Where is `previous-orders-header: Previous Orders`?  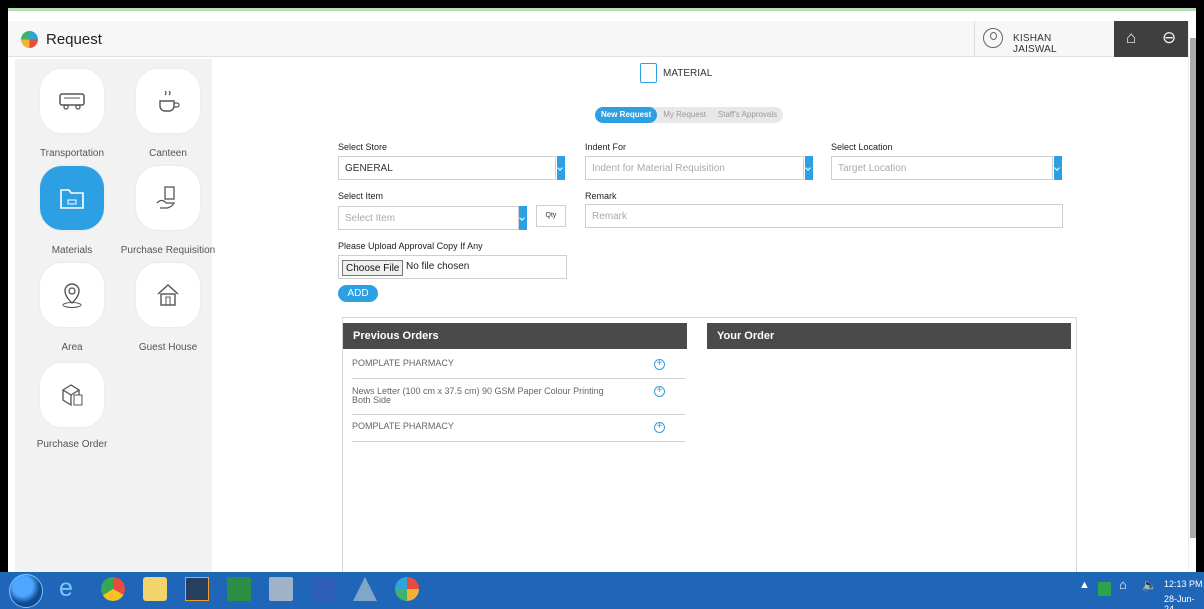 previous-orders-header: Previous Orders is located at coordinates (515, 336).